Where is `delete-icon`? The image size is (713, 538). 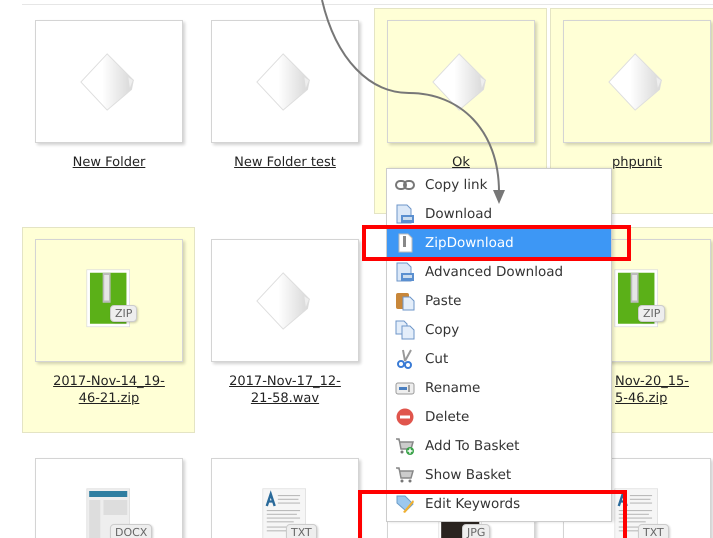 delete-icon is located at coordinates (405, 416).